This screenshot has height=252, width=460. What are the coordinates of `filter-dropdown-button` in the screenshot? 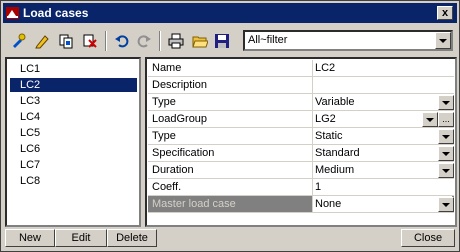 It's located at (443, 40).